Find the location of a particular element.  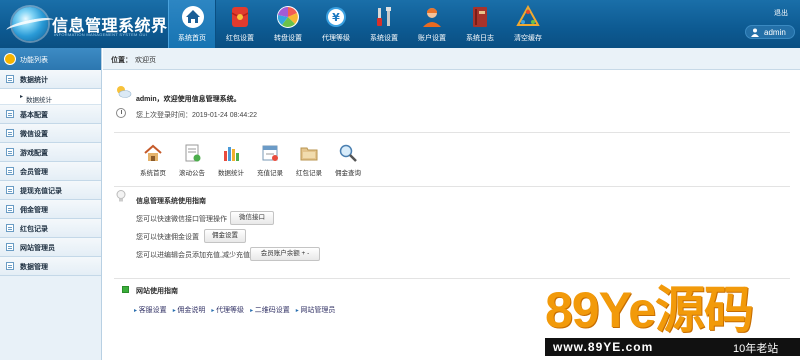

log-book-icon is located at coordinates (480, 17).